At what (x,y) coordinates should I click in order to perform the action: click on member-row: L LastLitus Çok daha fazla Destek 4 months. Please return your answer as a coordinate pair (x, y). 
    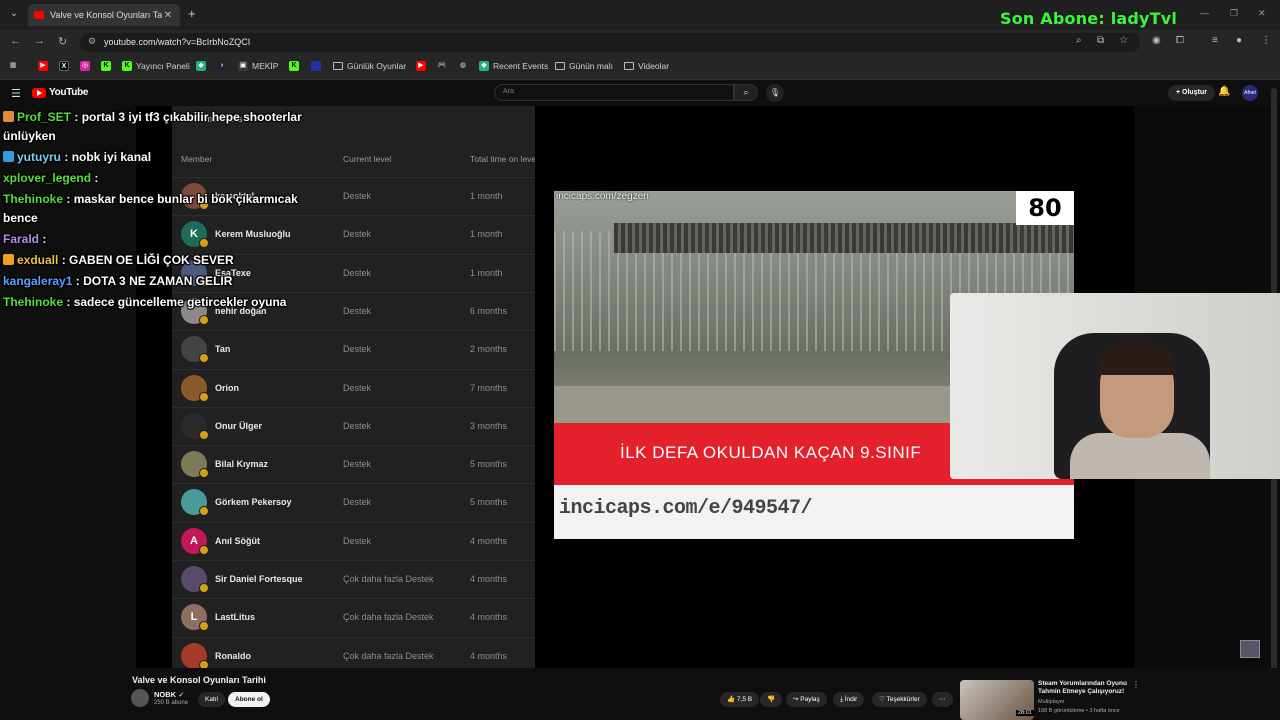
    Looking at the image, I should click on (353, 617).